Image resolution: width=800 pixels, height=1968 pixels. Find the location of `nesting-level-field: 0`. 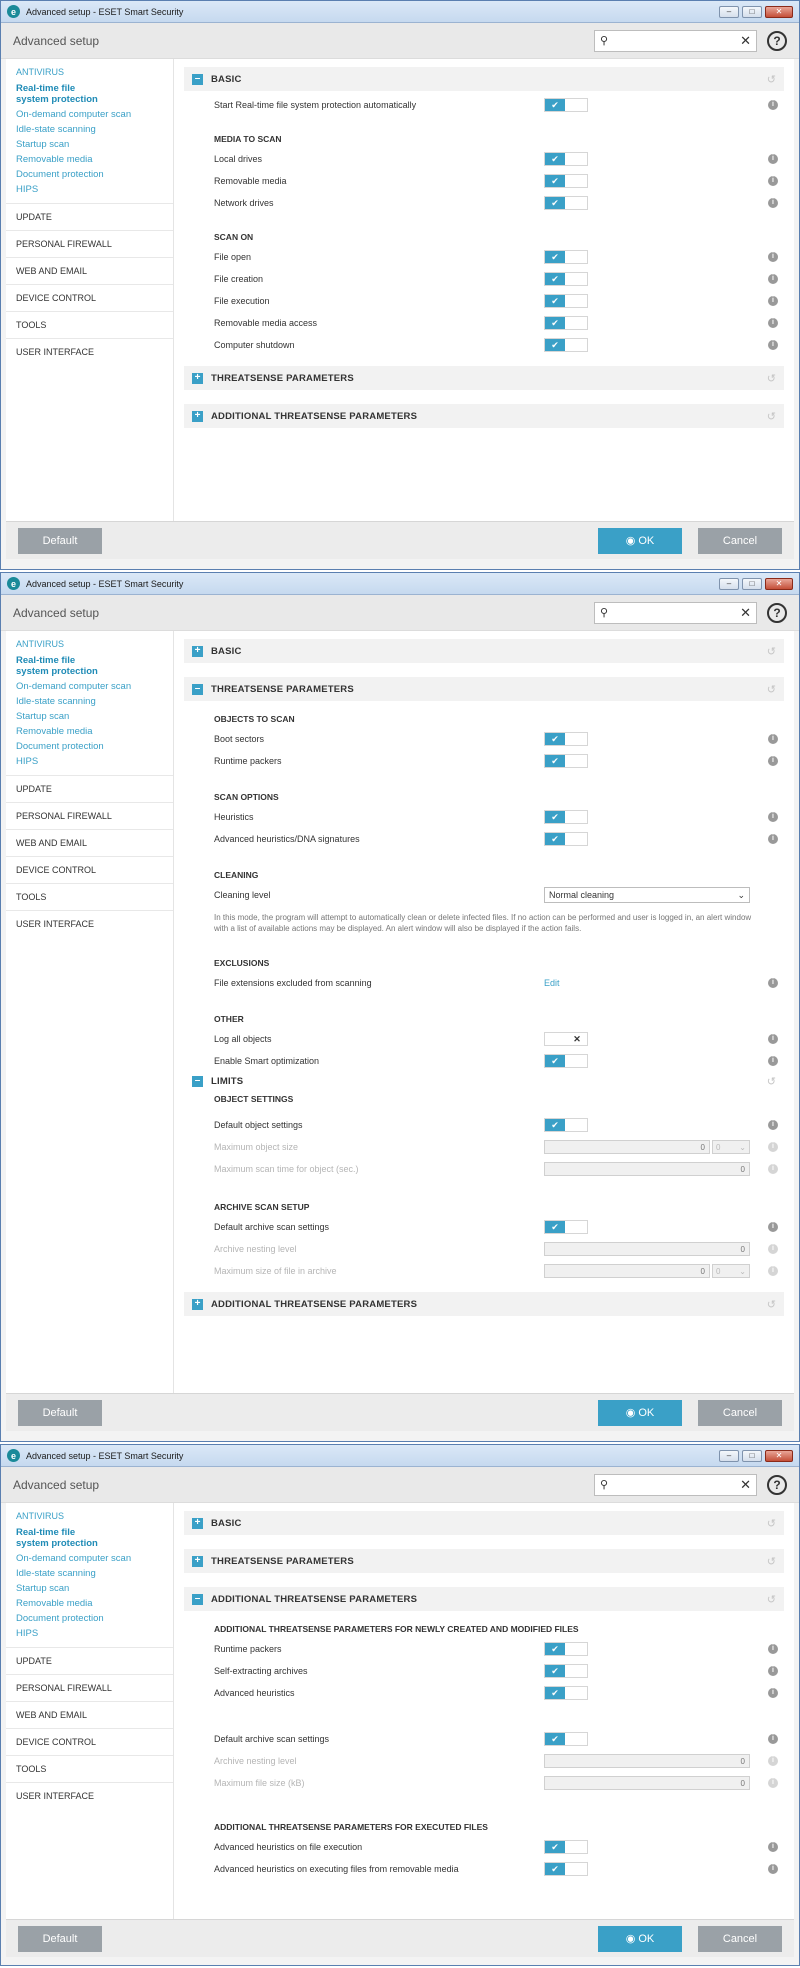

nesting-level-field: 0 is located at coordinates (647, 1761).